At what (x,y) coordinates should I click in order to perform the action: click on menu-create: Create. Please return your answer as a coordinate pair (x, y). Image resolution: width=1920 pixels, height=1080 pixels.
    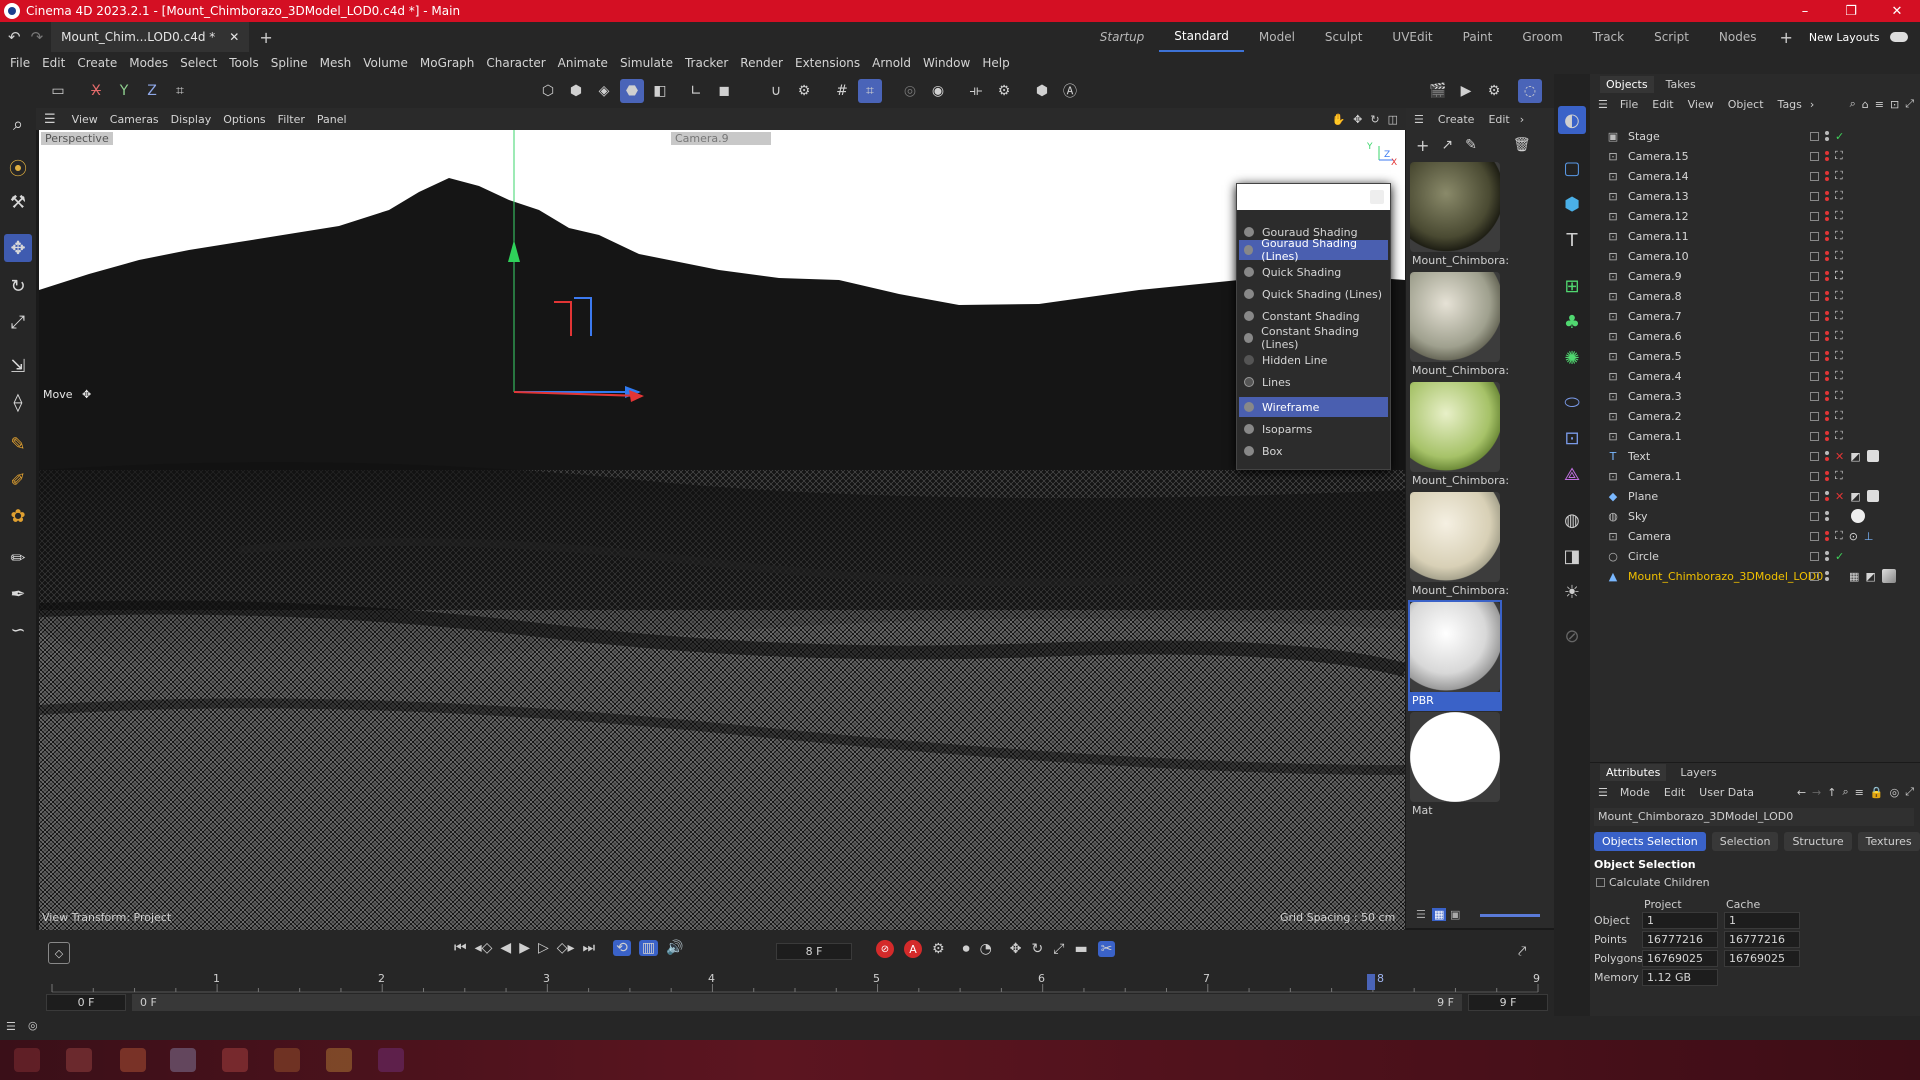
    Looking at the image, I should click on (97, 63).